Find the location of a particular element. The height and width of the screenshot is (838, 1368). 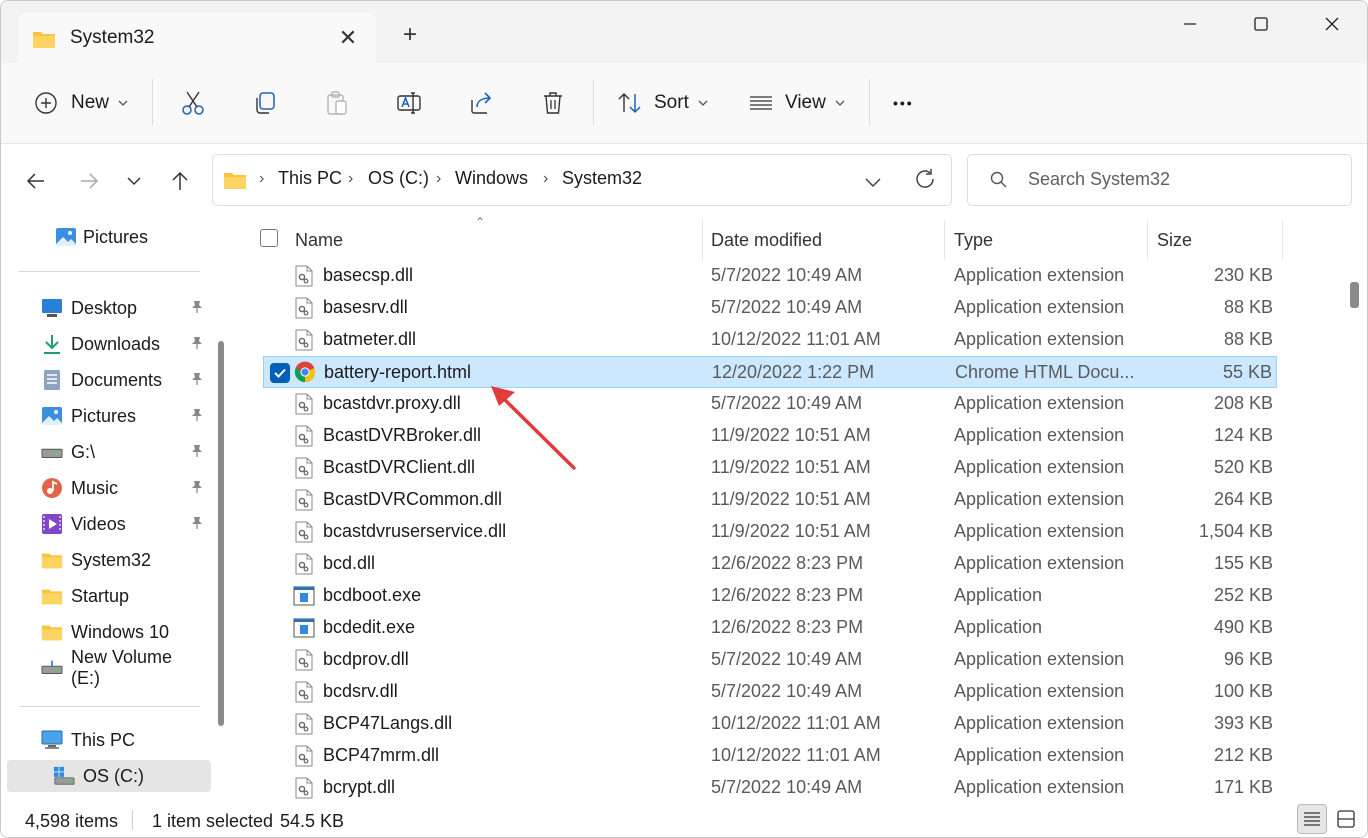

recent-locations-button is located at coordinates (134, 181).